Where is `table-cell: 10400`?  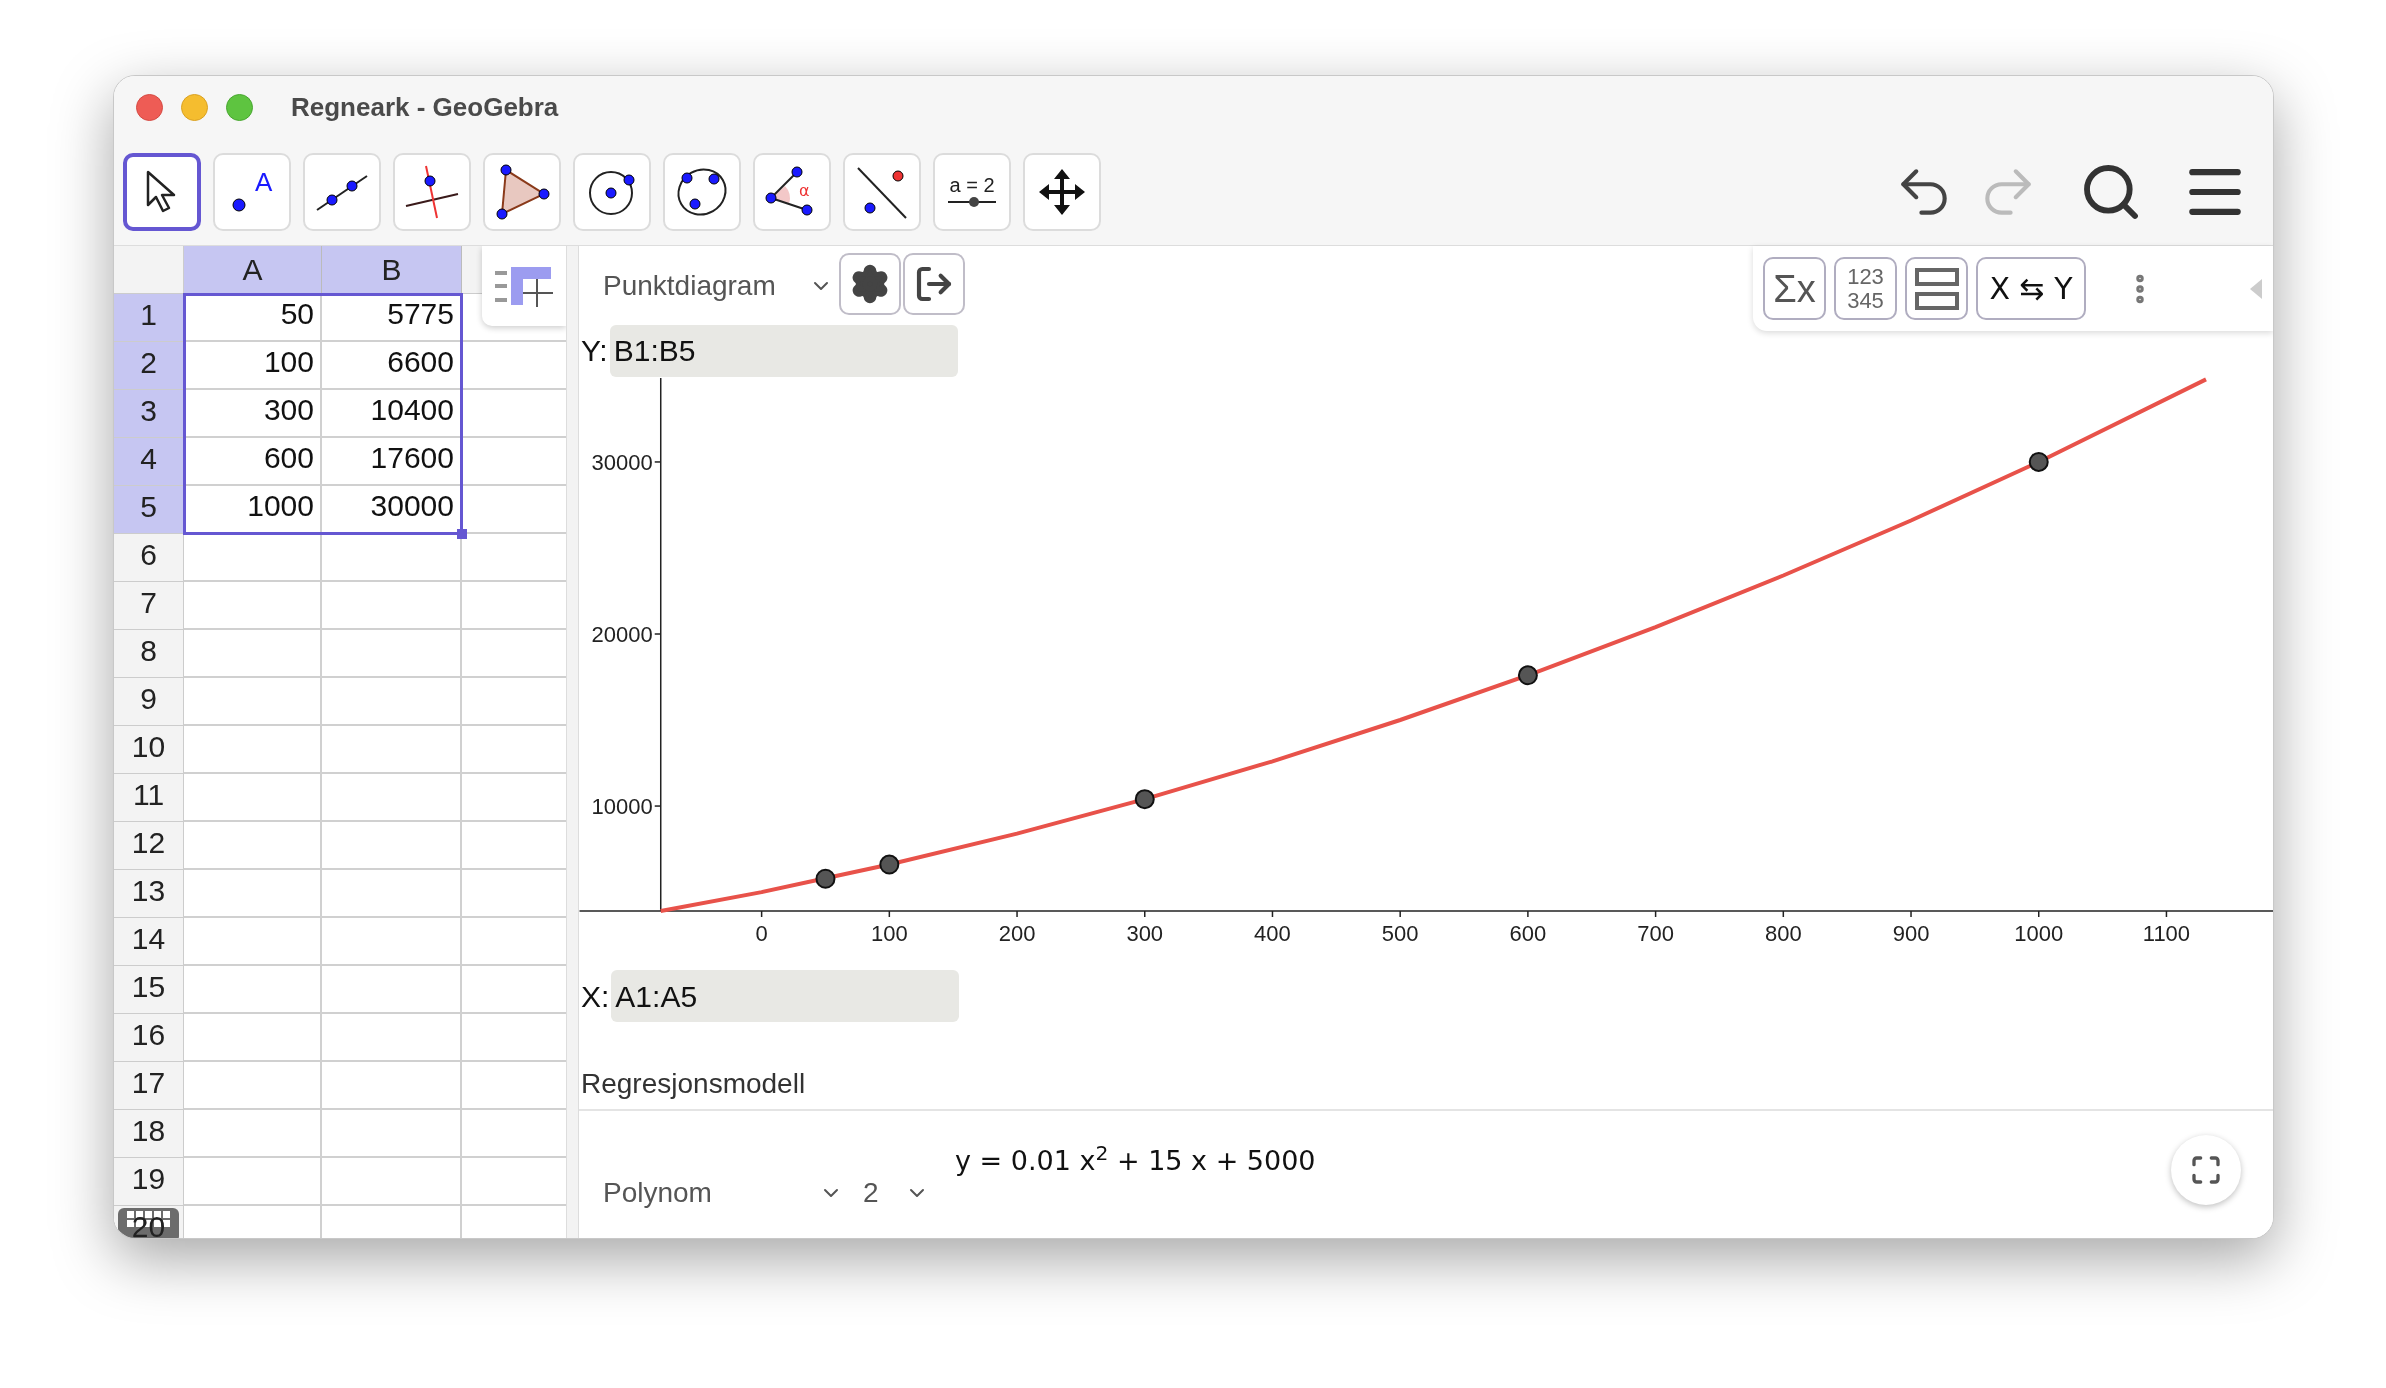
table-cell: 10400 is located at coordinates (392, 414).